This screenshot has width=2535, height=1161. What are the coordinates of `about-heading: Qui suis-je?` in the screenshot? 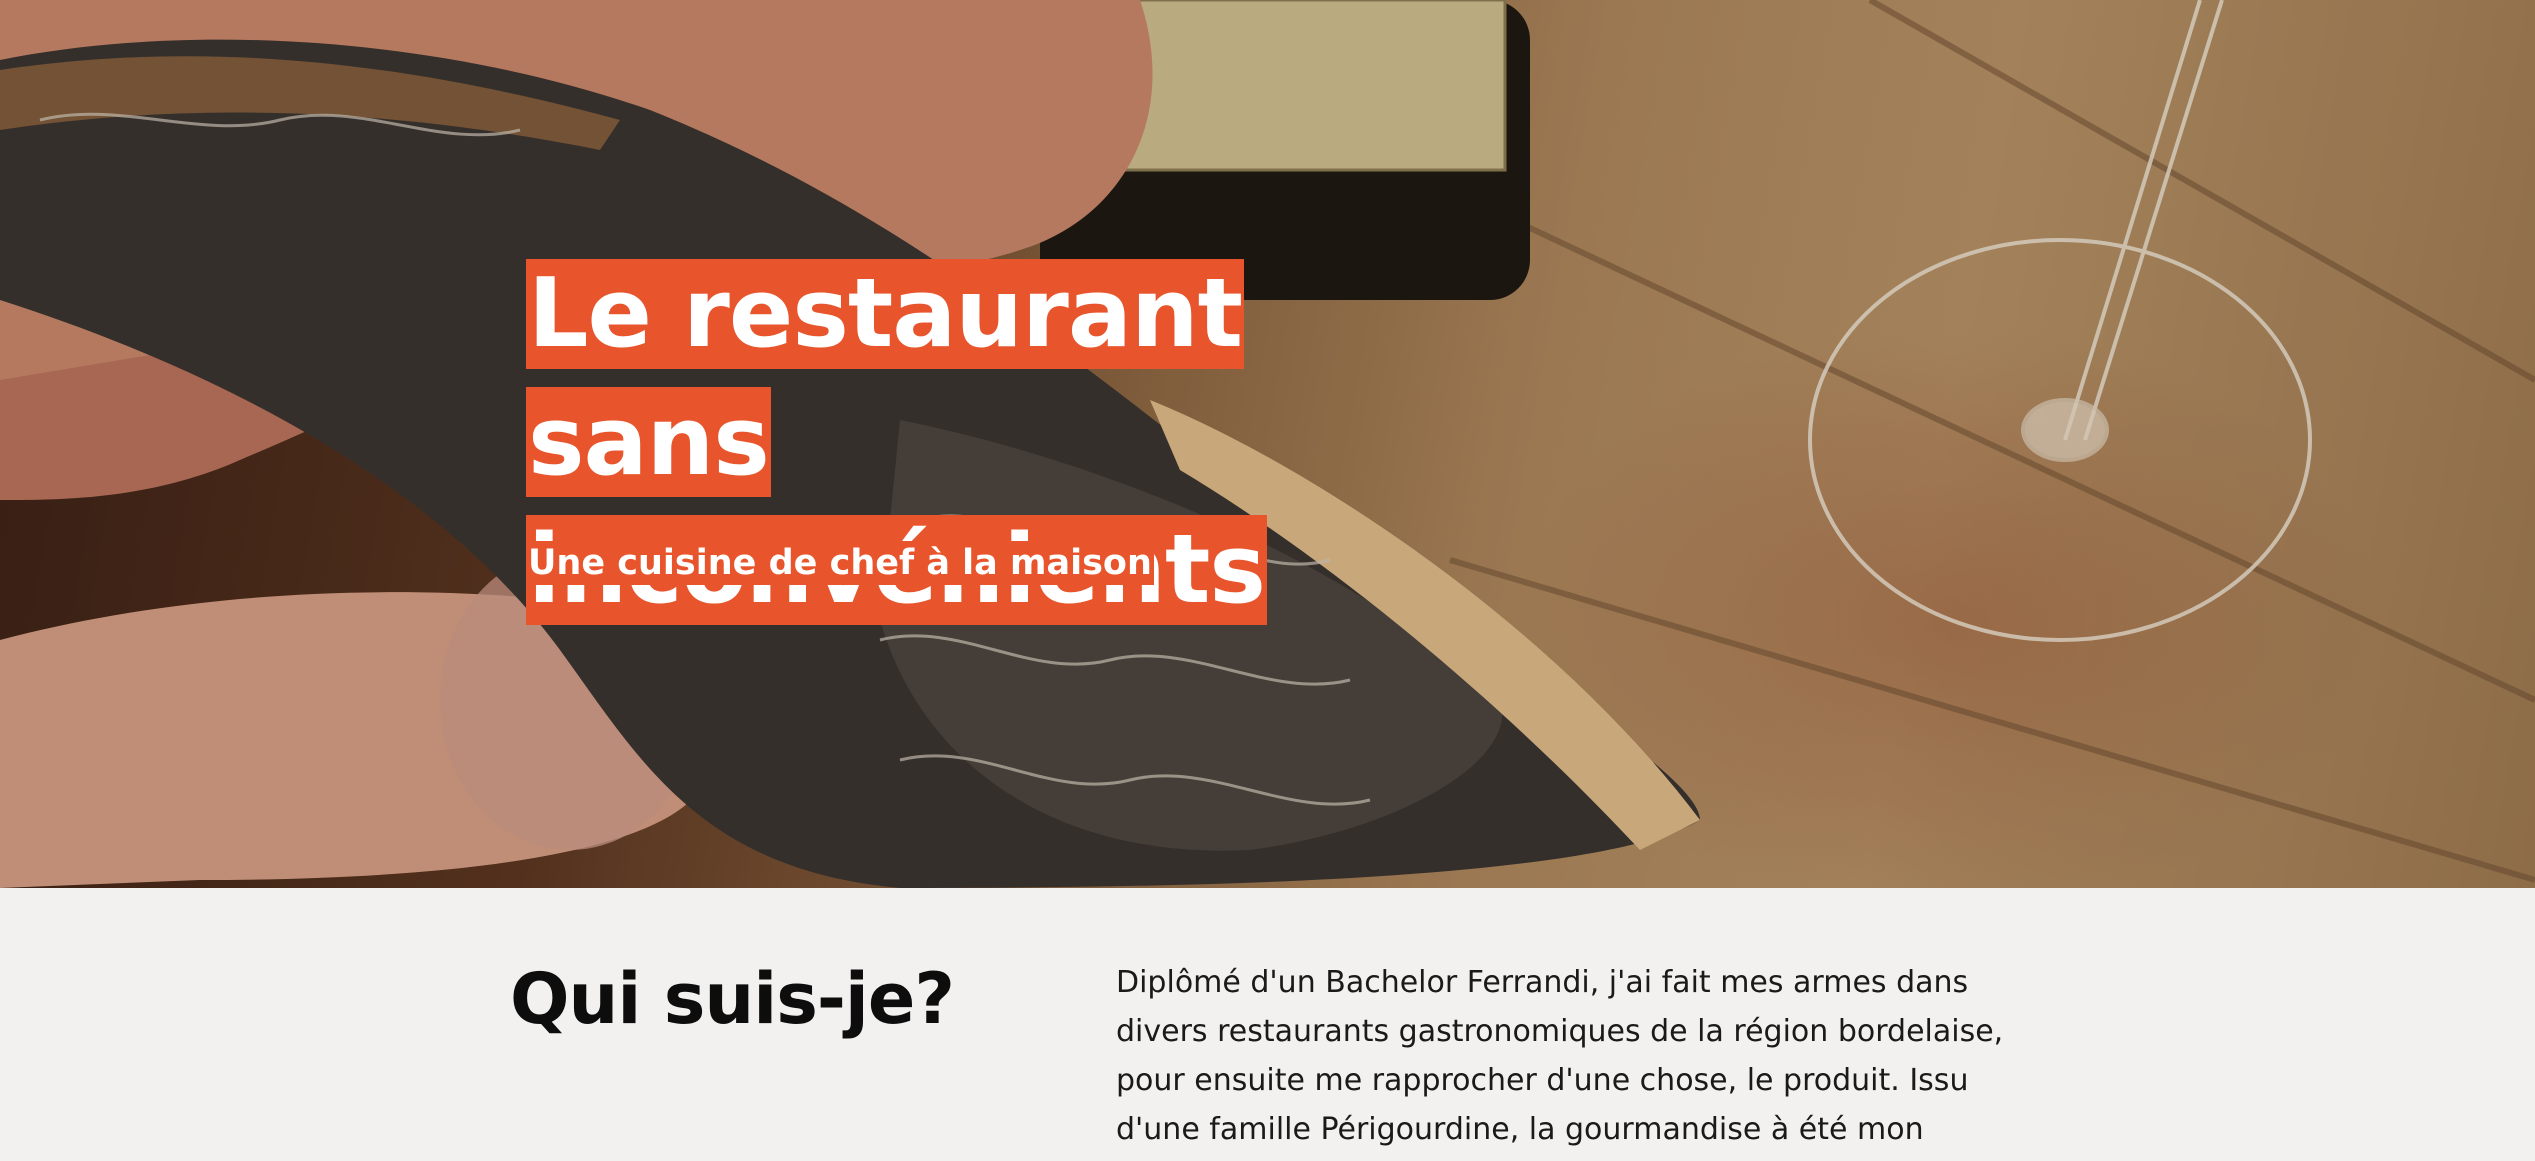 It's located at (732, 999).